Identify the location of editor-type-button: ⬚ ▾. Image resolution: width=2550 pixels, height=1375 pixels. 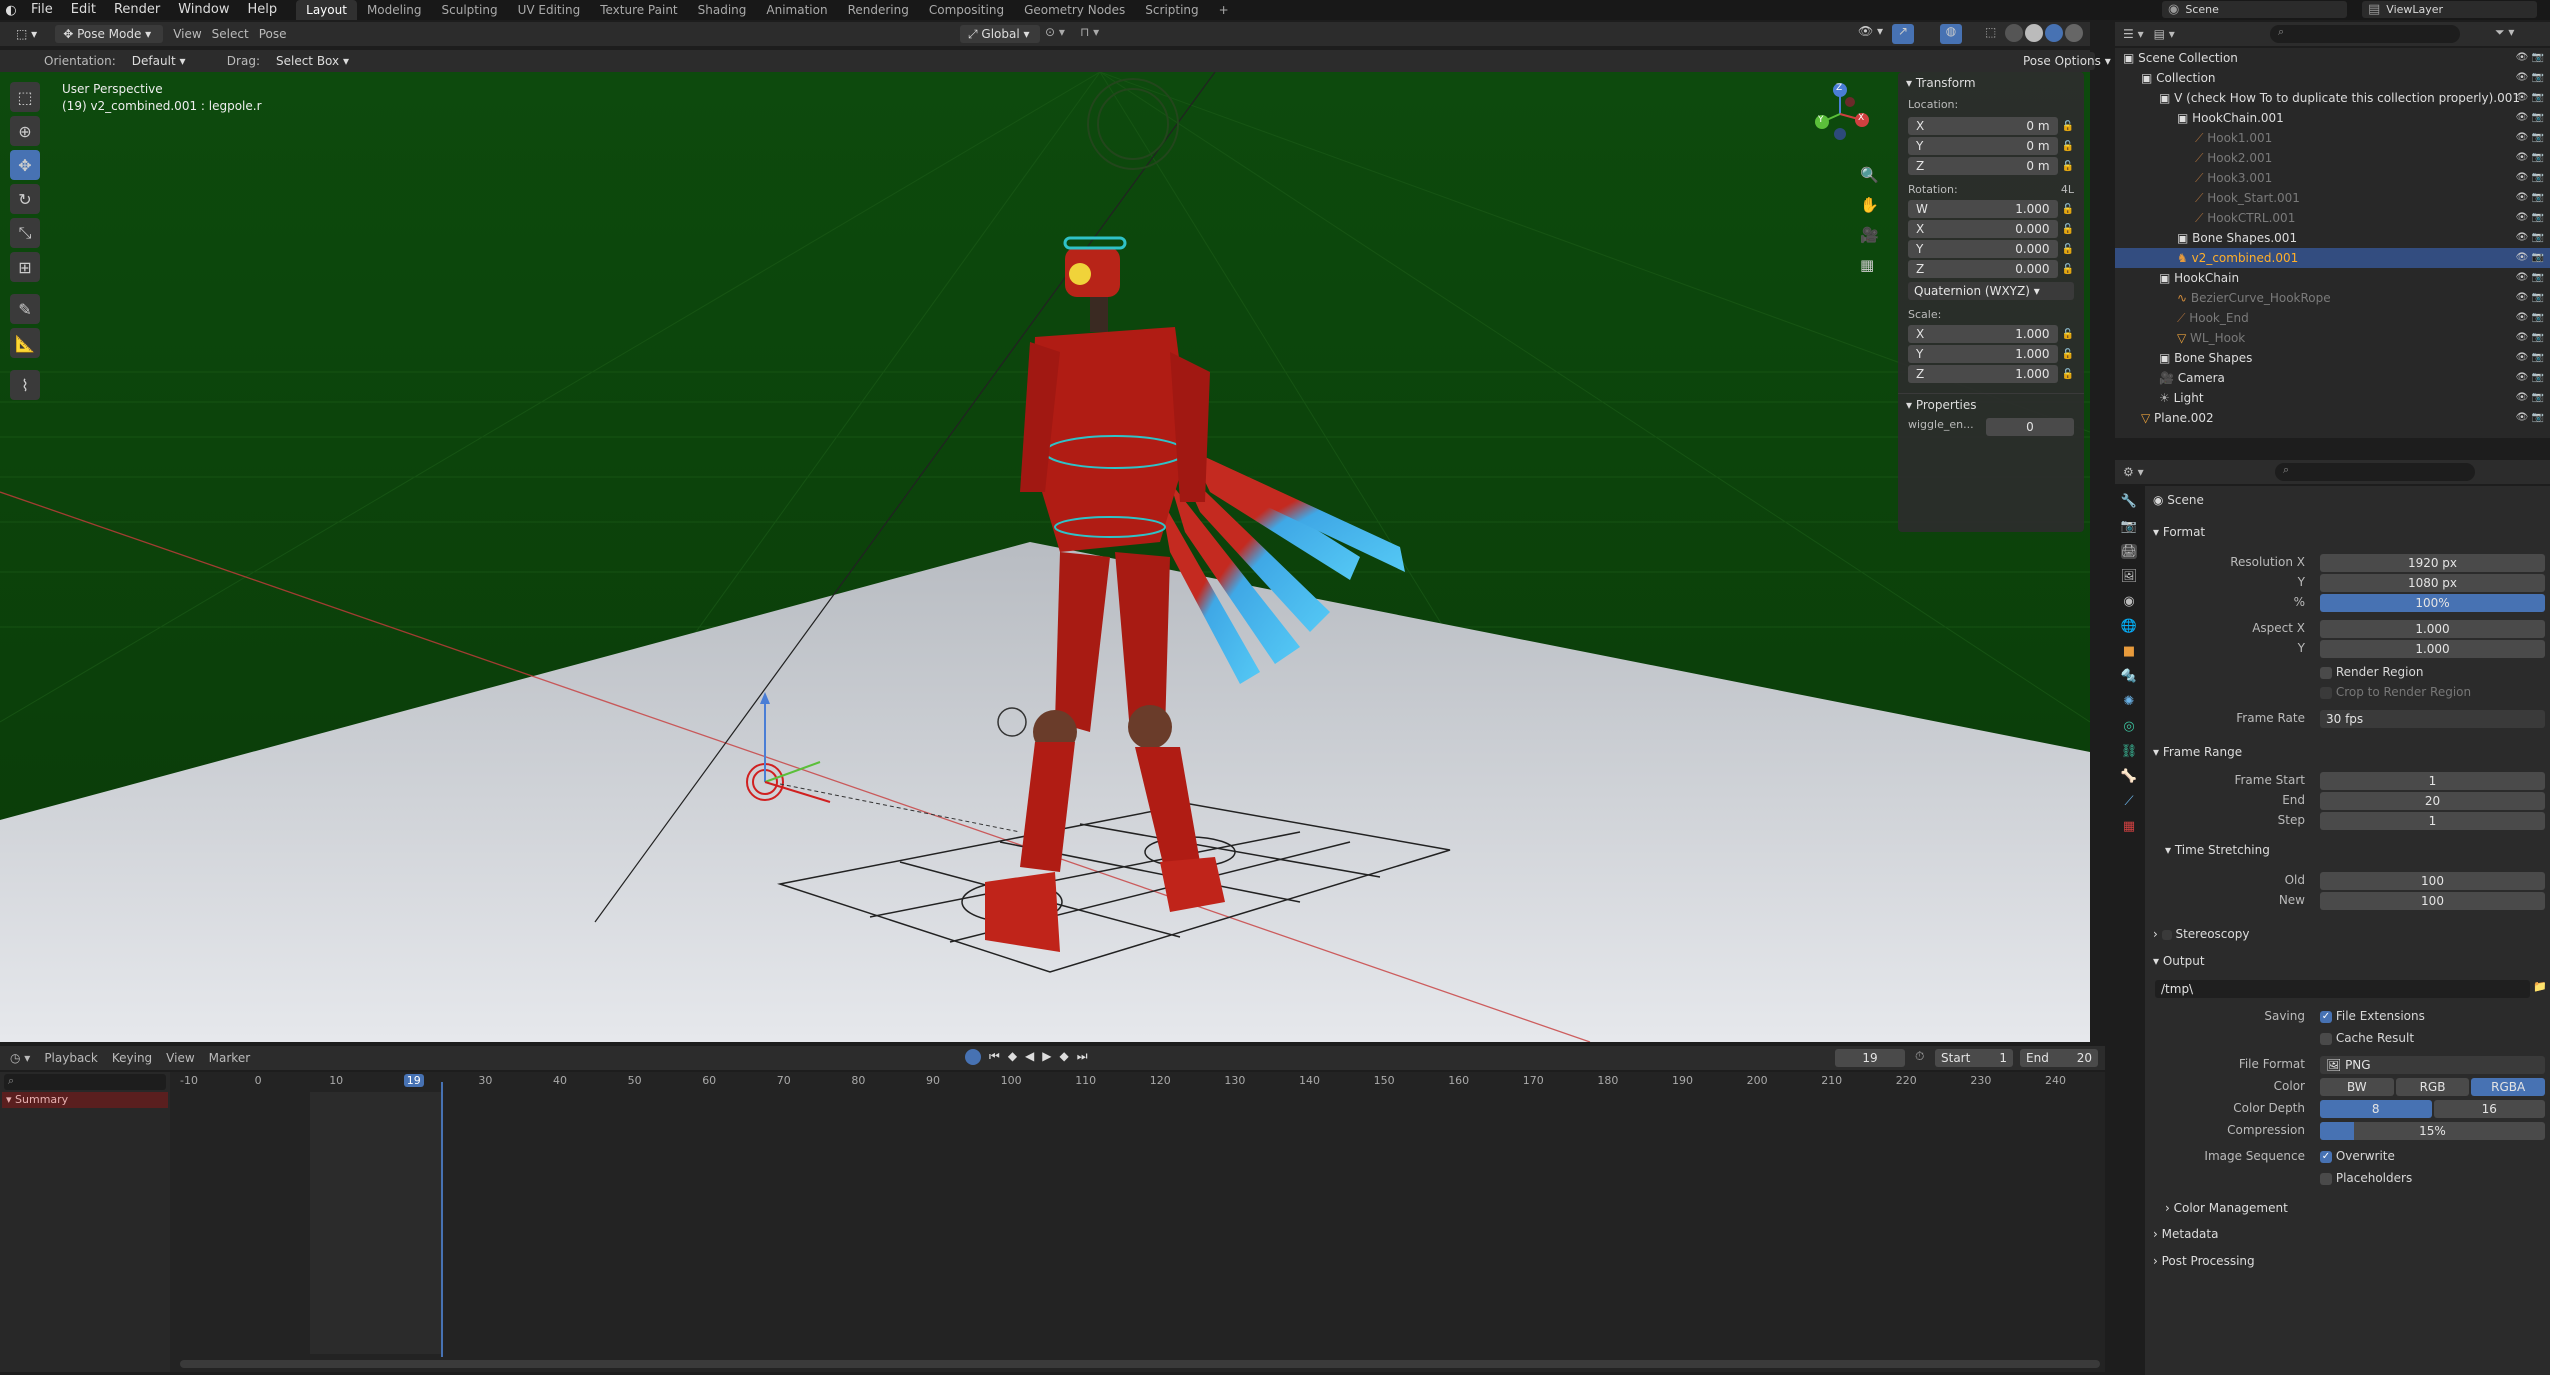
(27, 34).